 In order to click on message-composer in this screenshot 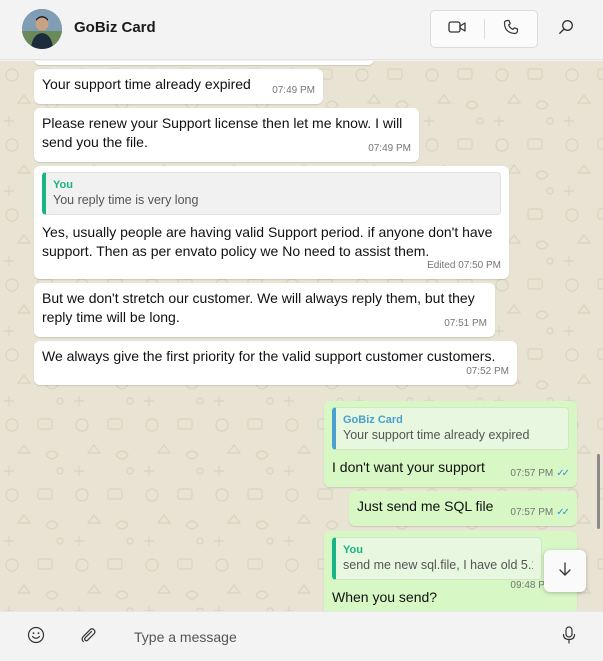, I will do `click(301, 636)`.